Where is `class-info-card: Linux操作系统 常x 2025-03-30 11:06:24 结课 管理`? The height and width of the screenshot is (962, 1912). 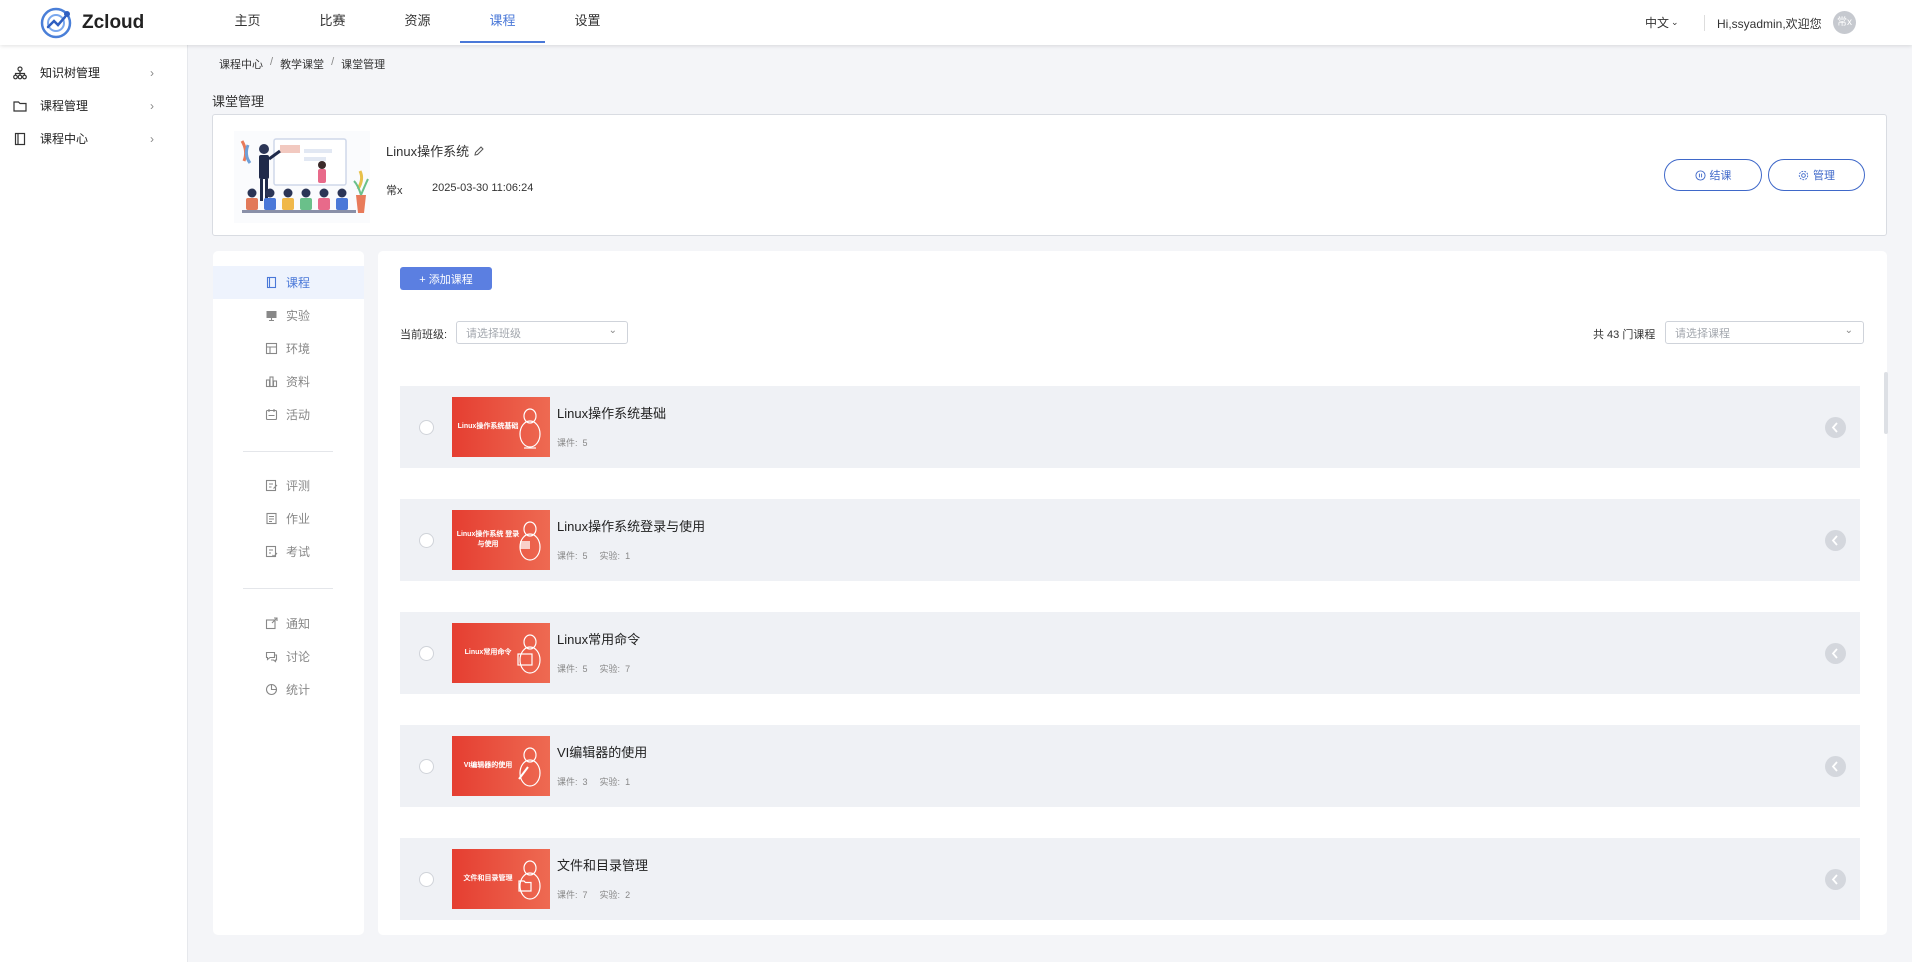 class-info-card: Linux操作系统 常x 2025-03-30 11:06:24 结课 管理 is located at coordinates (1049, 175).